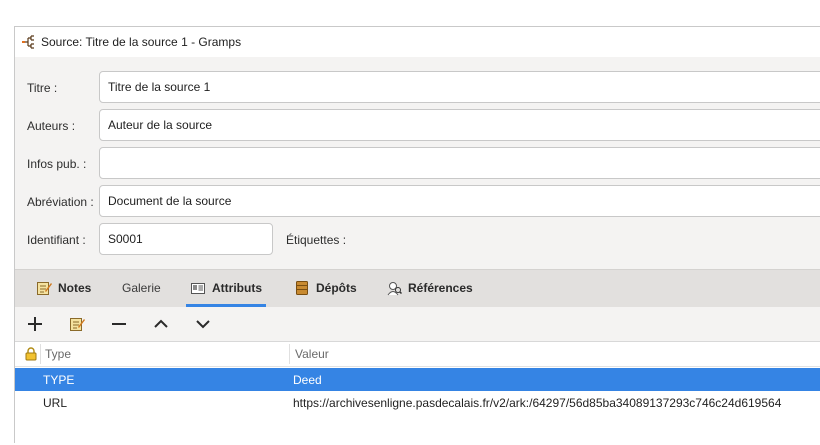 The height and width of the screenshot is (445, 820). I want to click on author-row: Auteurs : Auteur de la source, so click(417, 126).